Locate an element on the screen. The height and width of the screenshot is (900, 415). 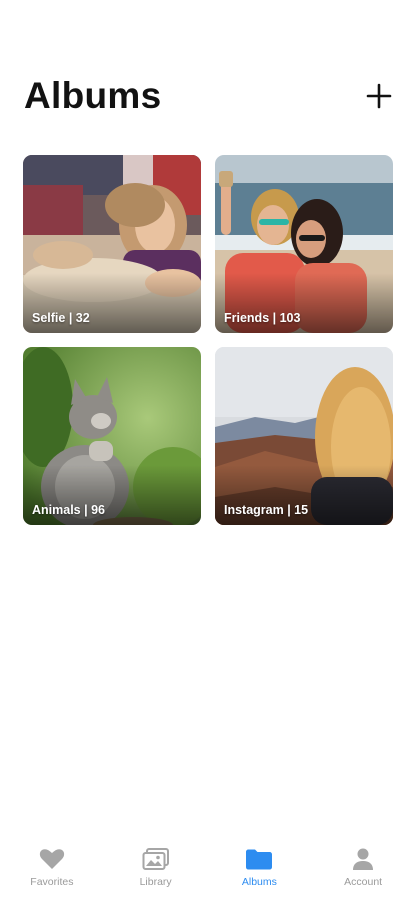
heart-icon is located at coordinates (52, 859).